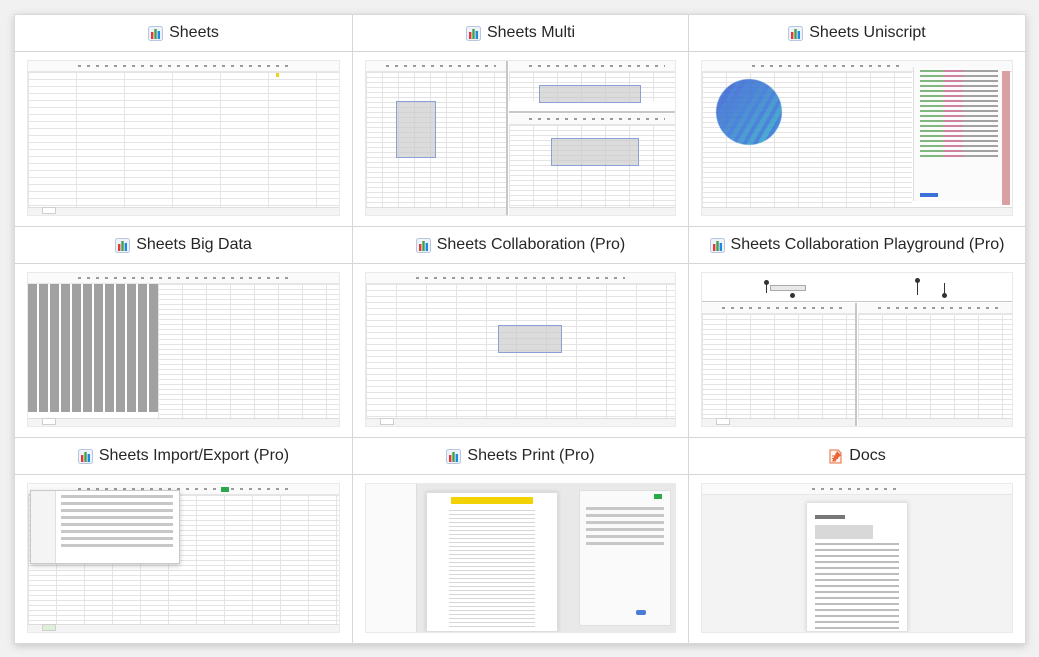  What do you see at coordinates (867, 244) in the screenshot?
I see `card-title: Sheets Collaboration Playground (Pro)` at bounding box center [867, 244].